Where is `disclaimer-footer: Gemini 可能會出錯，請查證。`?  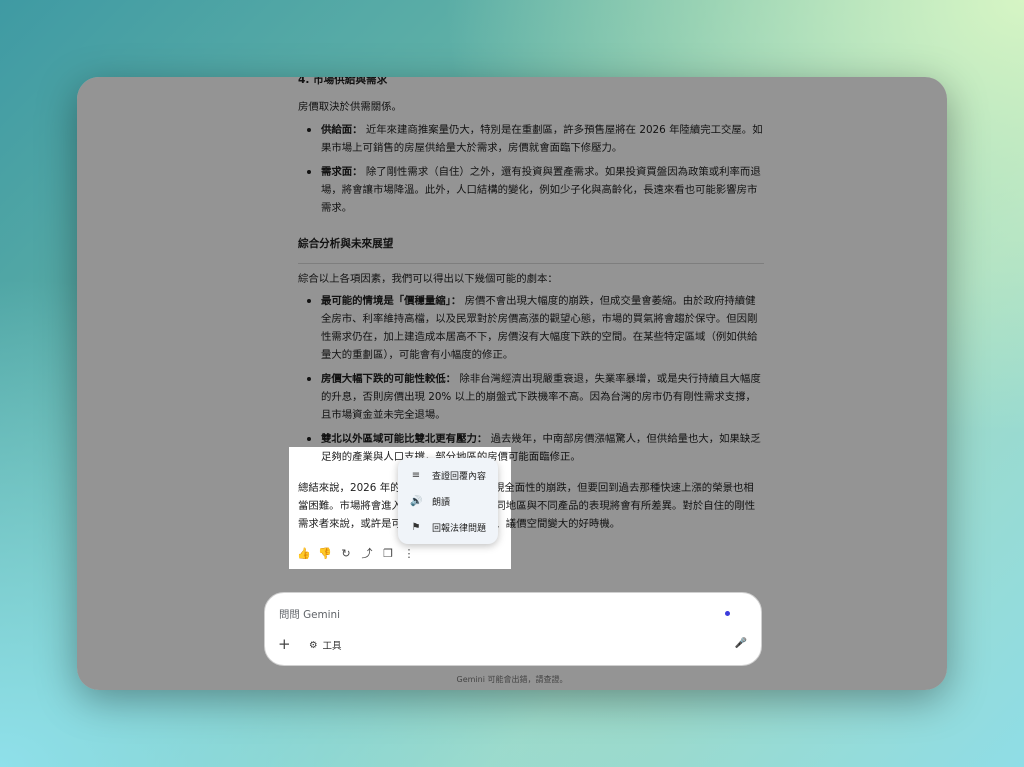
disclaimer-footer: Gemini 可能會出錯，請查證。 is located at coordinates (512, 679).